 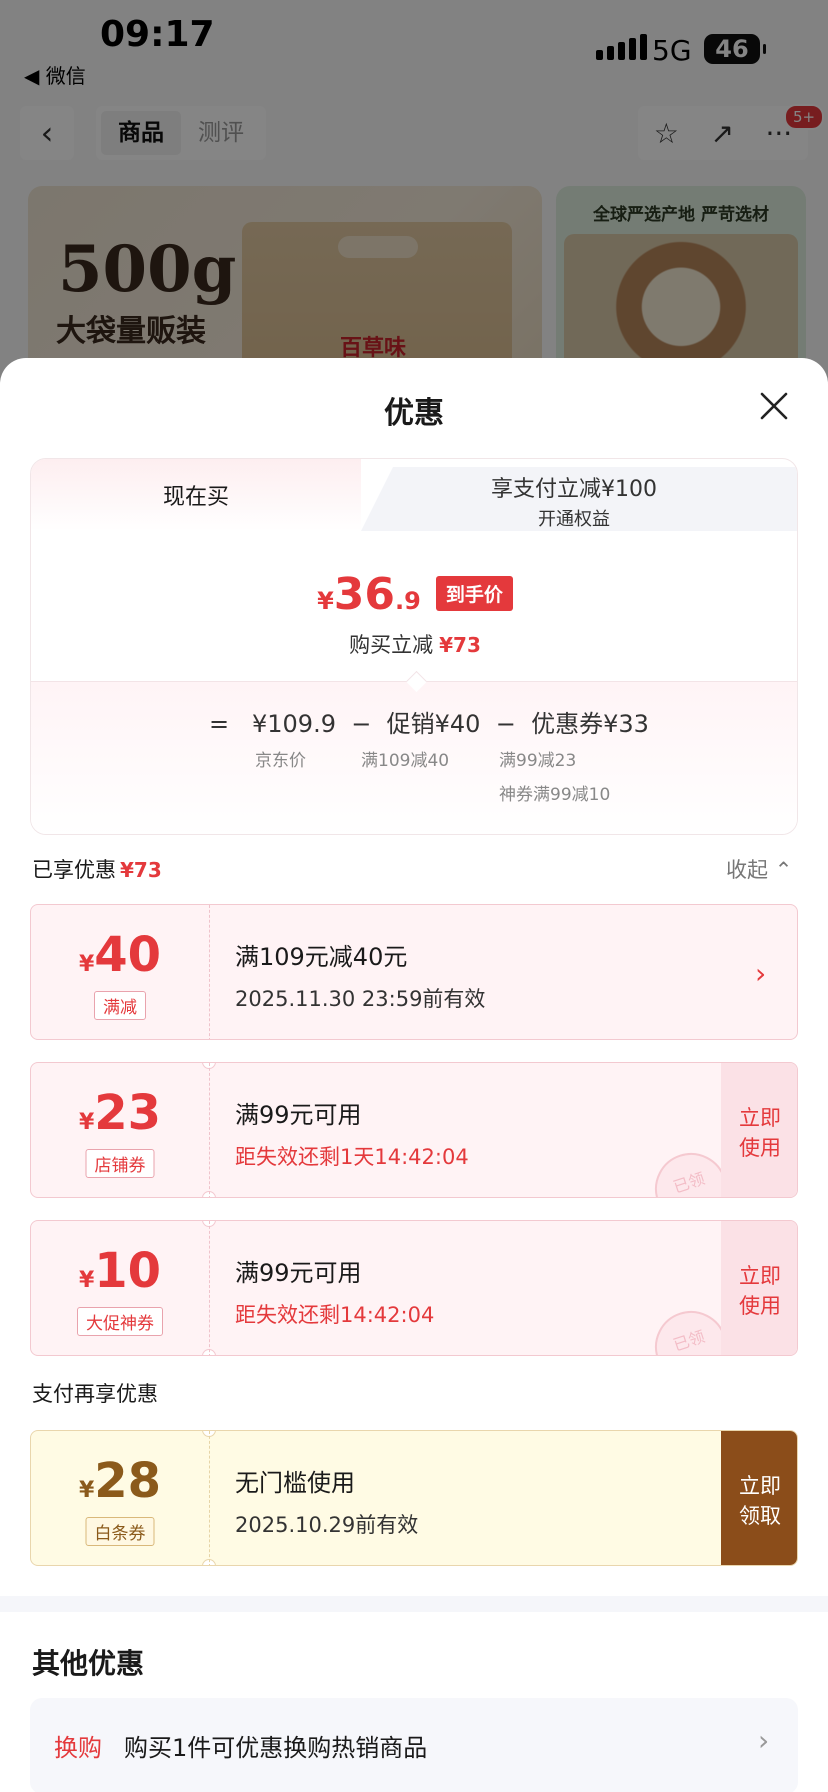 I want to click on coupon-promo: ¥10 大促神券 满99元可用 距失效还剩14:42:04 已领 立即 使用, so click(x=414, y=1288).